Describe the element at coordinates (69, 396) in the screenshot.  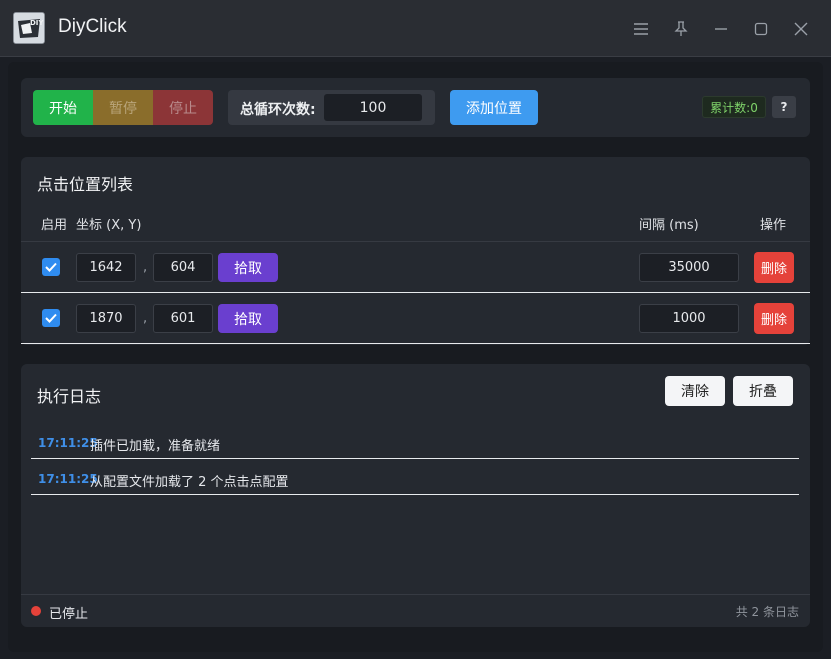
I see `log-title: 执行日志` at that location.